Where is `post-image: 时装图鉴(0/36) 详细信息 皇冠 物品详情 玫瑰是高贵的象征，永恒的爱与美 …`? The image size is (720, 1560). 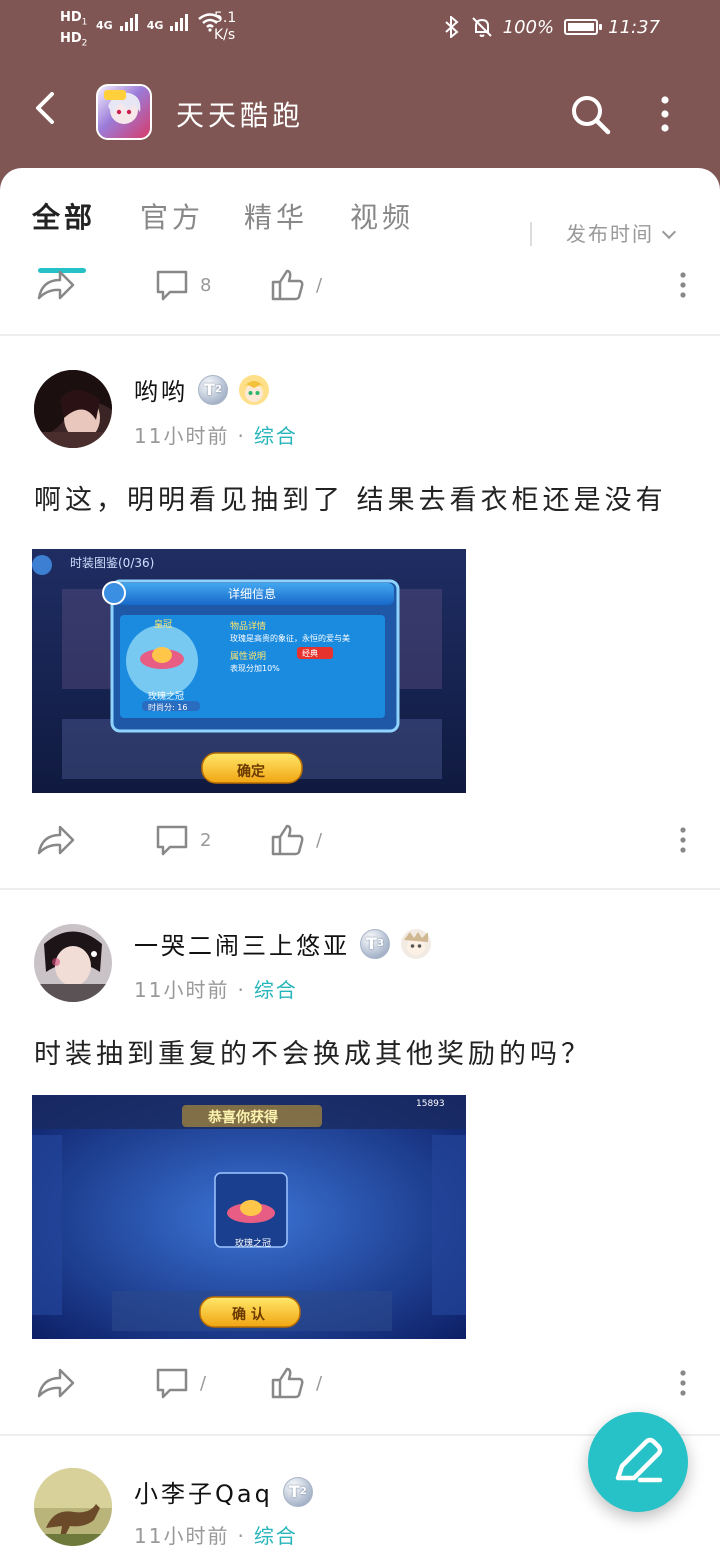 post-image: 时装图鉴(0/36) 详细信息 皇冠 物品详情 玫瑰是高贵的象征，永恒的爱与美 … is located at coordinates (249, 671).